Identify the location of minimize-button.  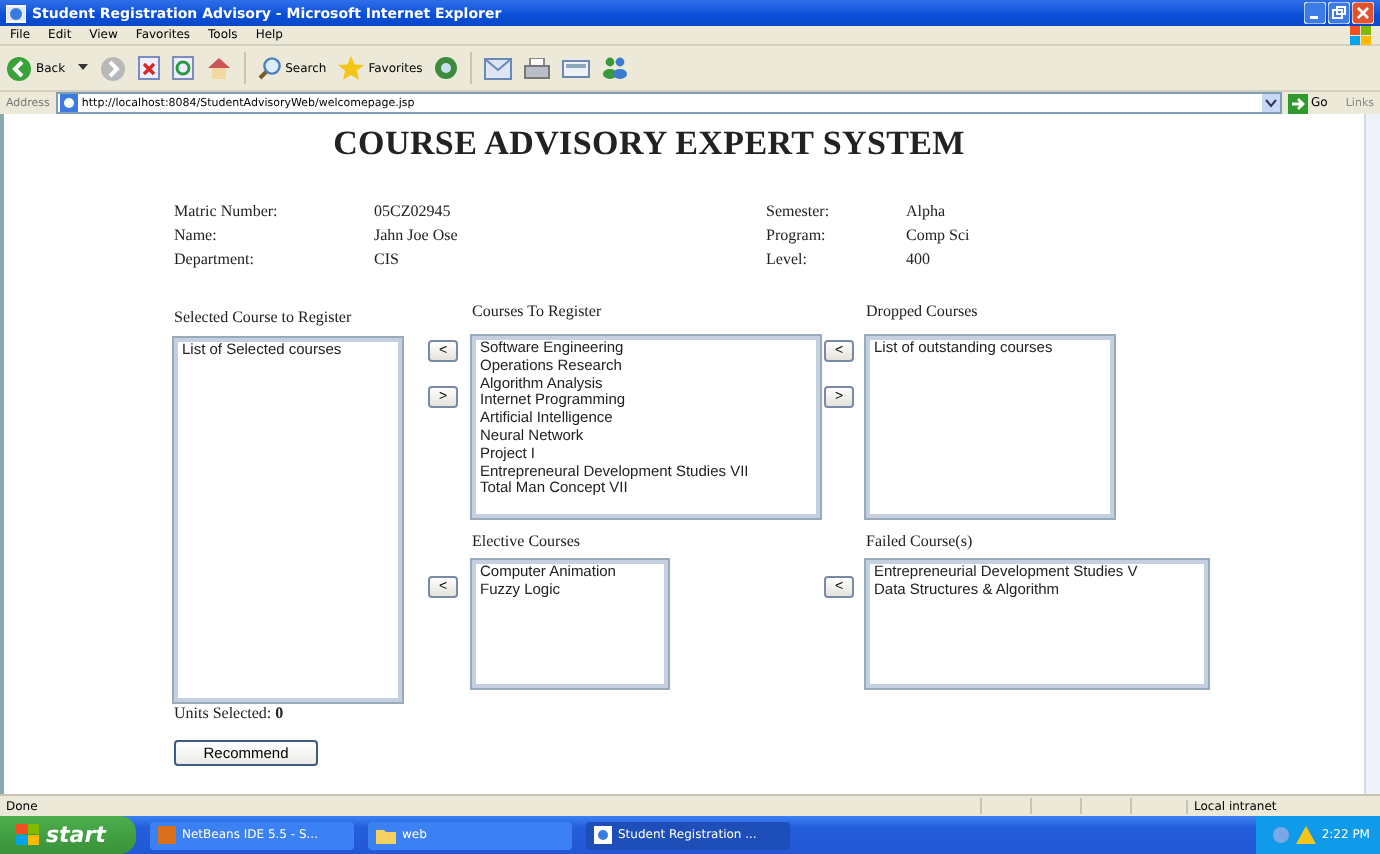
(1315, 13).